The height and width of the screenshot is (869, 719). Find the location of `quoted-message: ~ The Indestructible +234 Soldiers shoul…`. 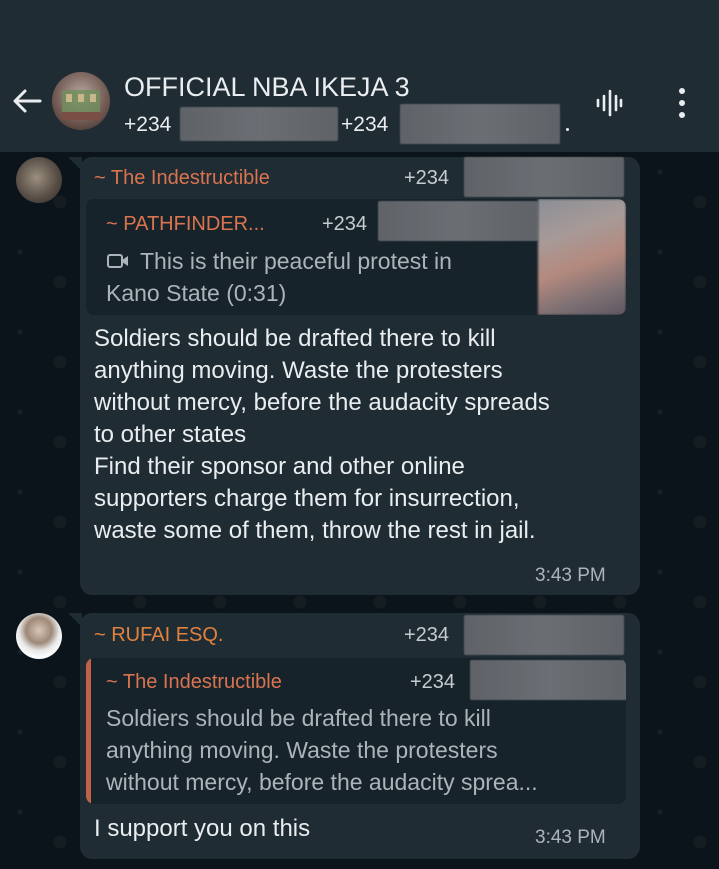

quoted-message: ~ The Indestructible +234 Soldiers shoul… is located at coordinates (356, 731).